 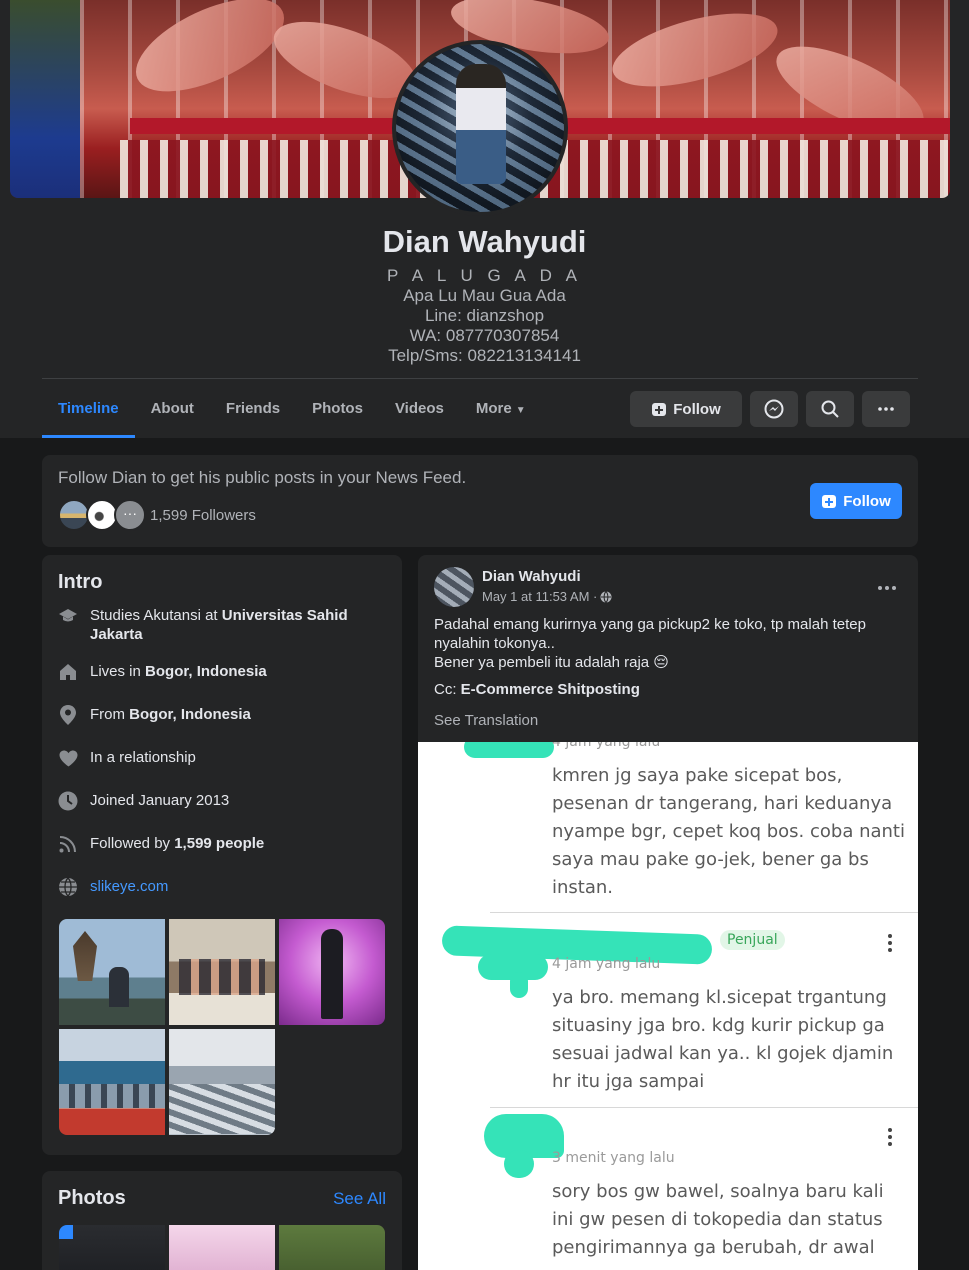 I want to click on header-follow-button: Follow, so click(x=686, y=409).